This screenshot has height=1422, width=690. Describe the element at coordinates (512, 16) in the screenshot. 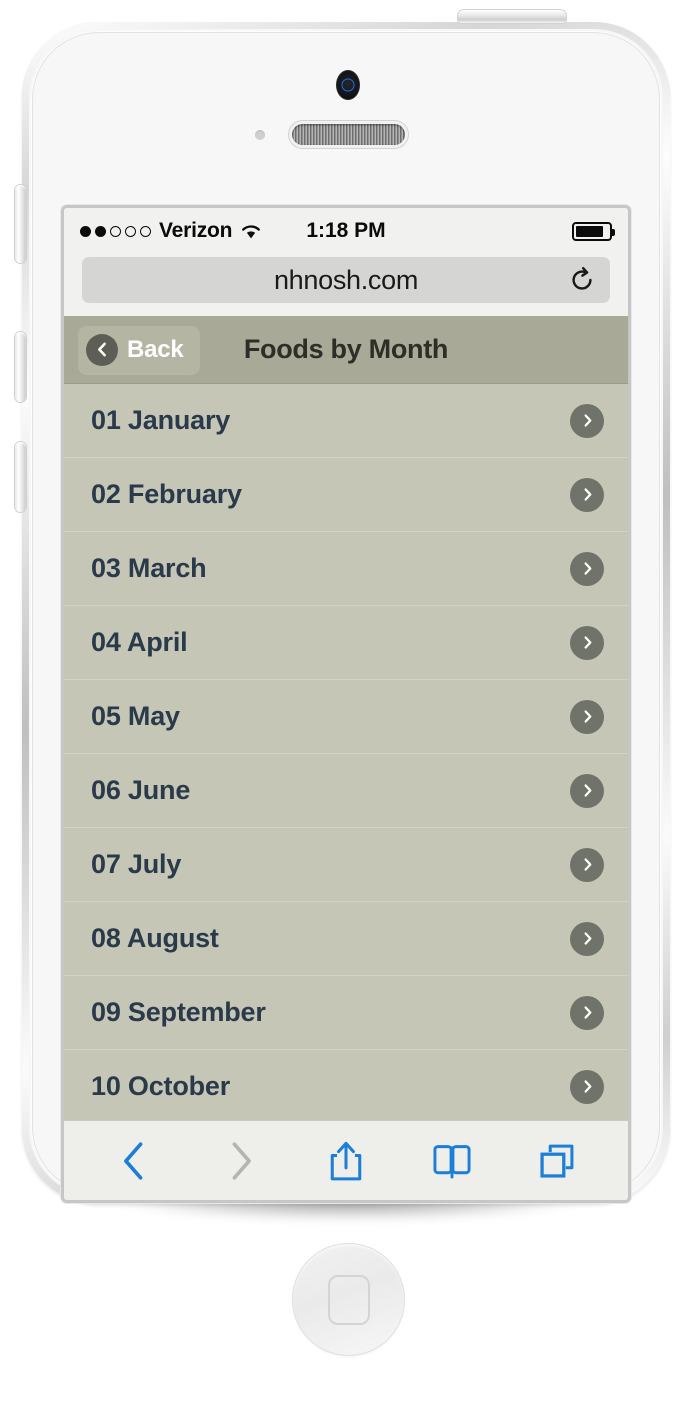

I see `power-button` at that location.